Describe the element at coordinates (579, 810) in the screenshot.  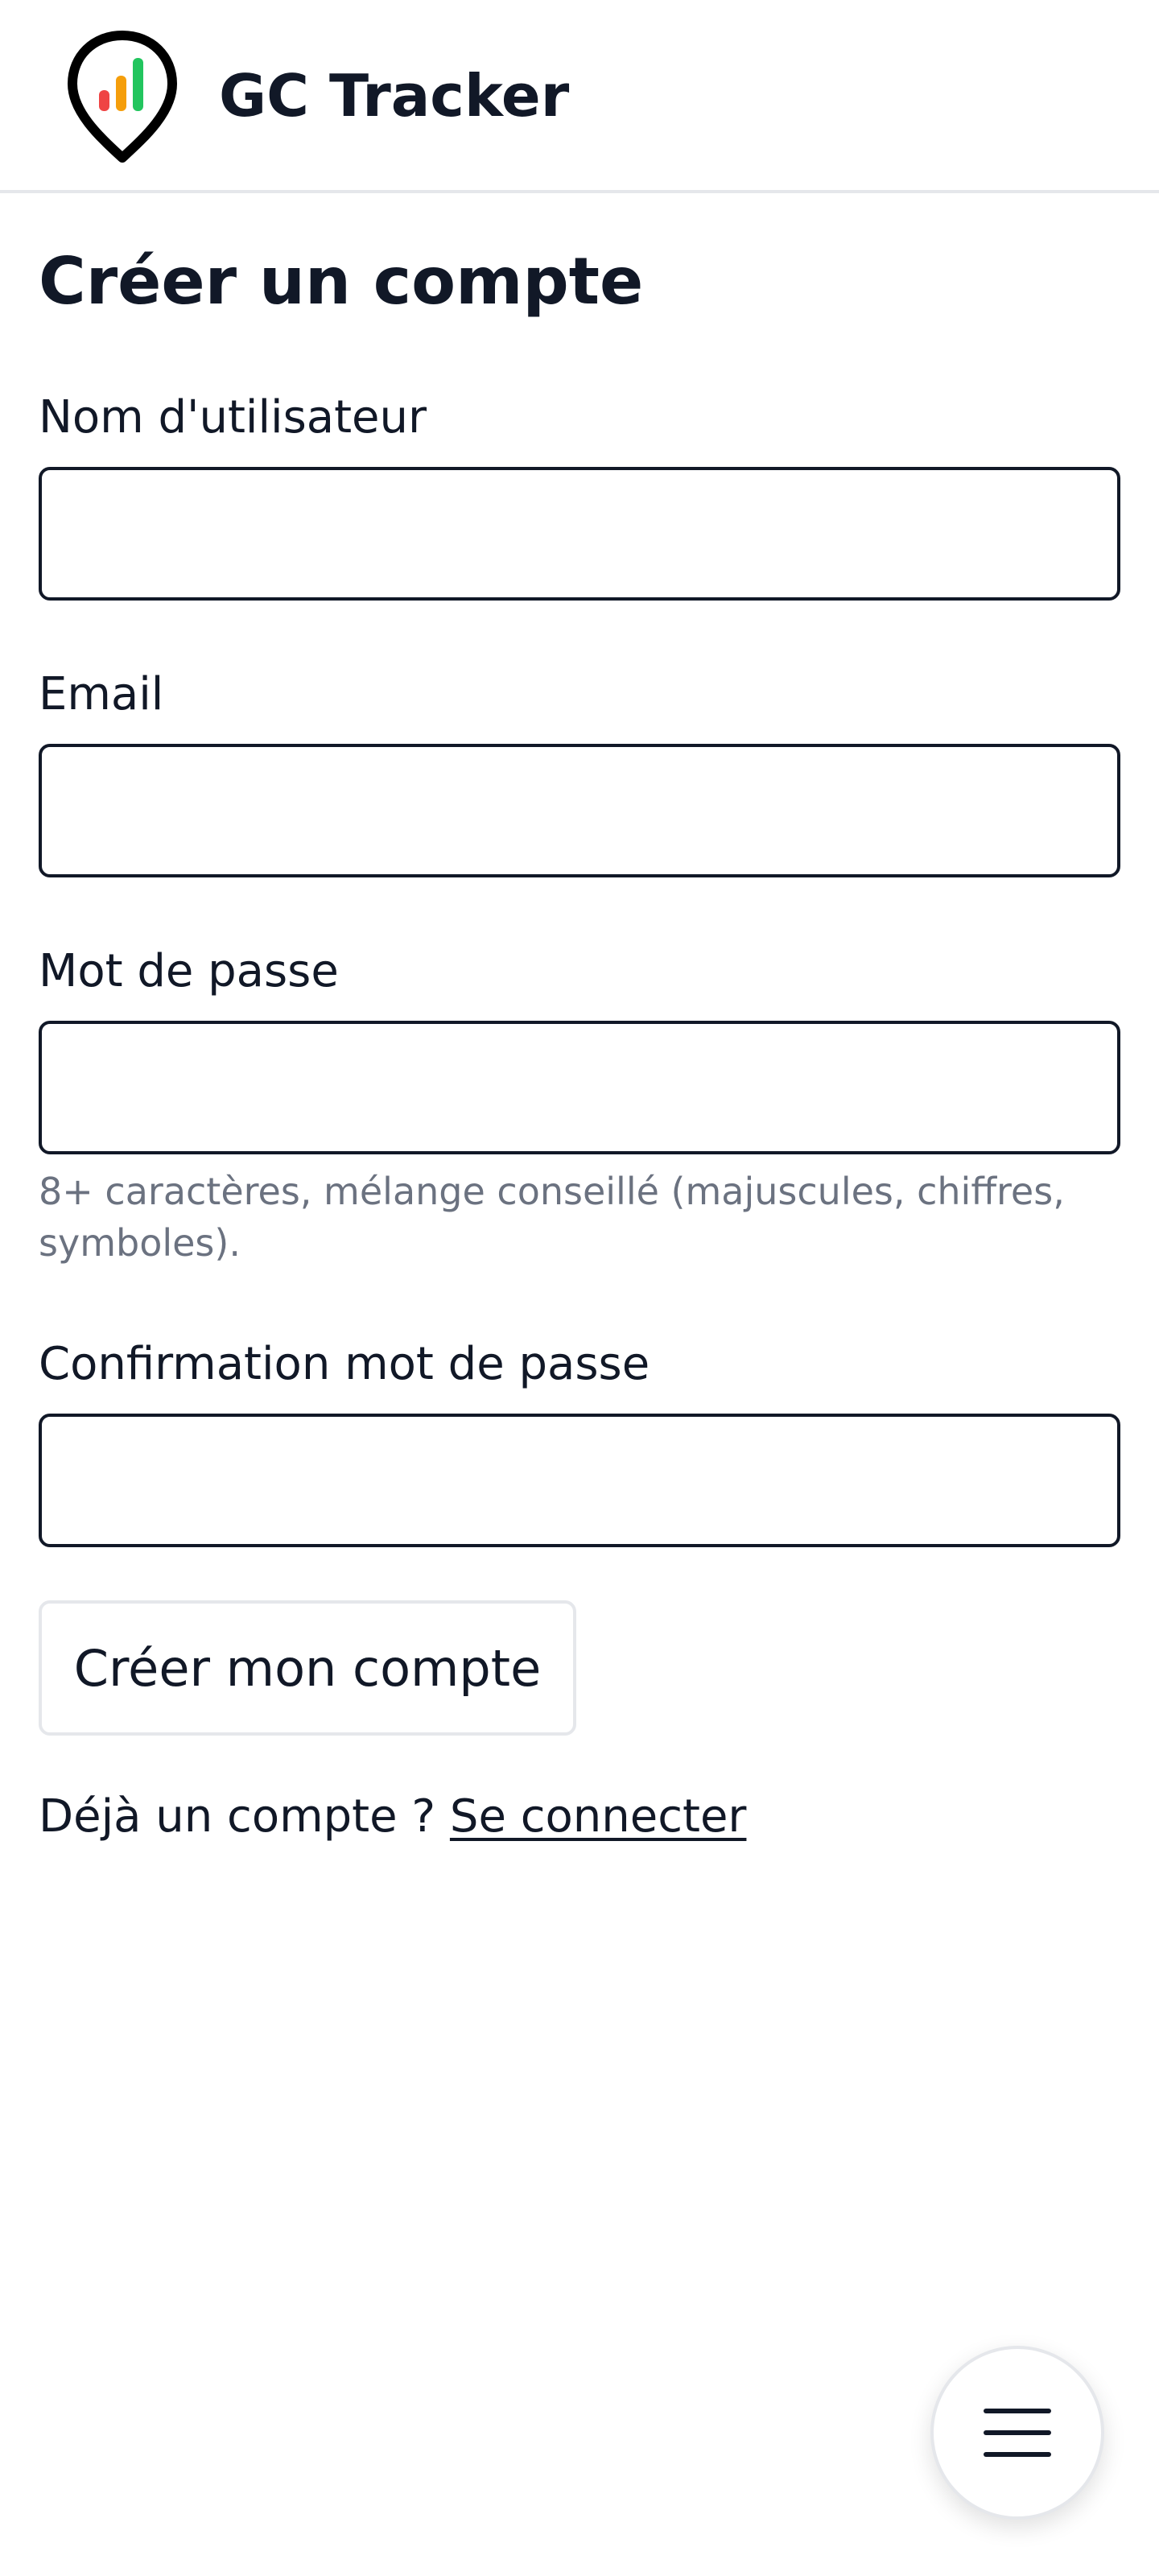
I see `email-input` at that location.